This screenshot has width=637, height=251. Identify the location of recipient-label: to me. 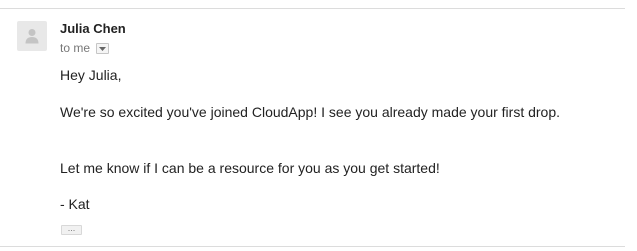
(75, 48).